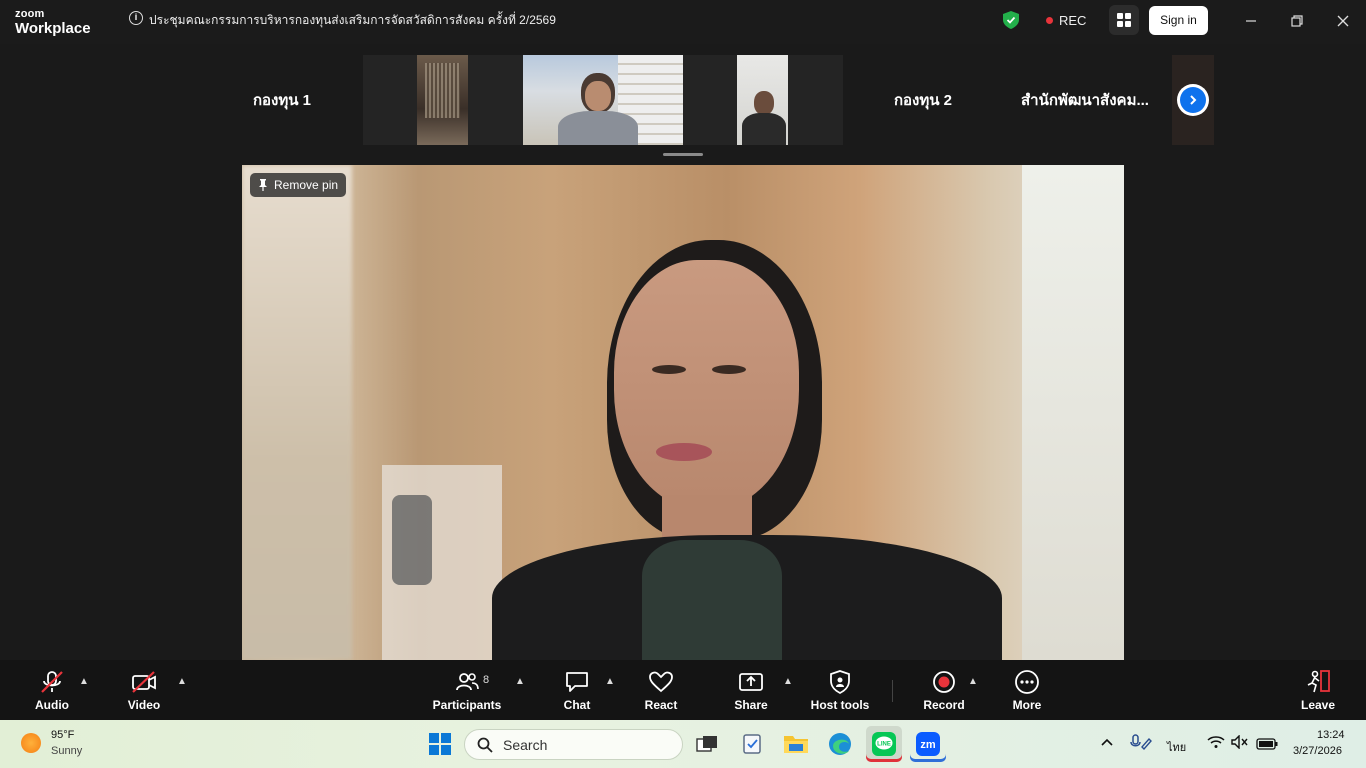 The height and width of the screenshot is (768, 1366). What do you see at coordinates (751, 682) in the screenshot?
I see `share-screen-icon` at bounding box center [751, 682].